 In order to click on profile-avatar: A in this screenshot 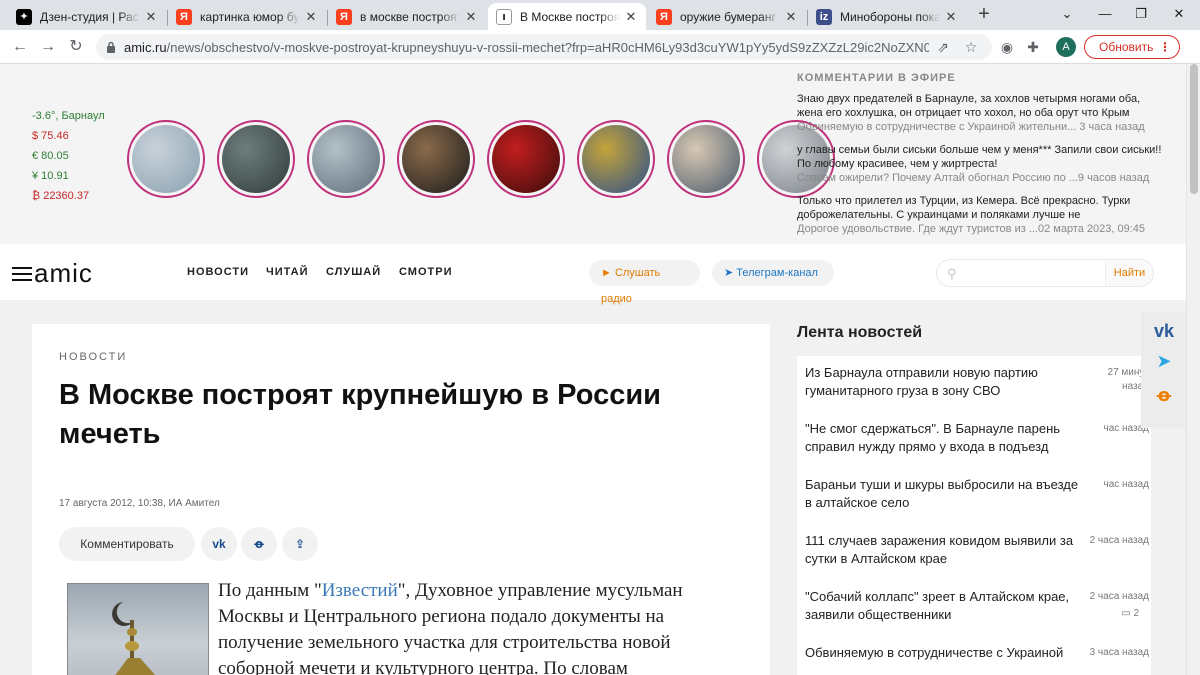, I will do `click(1066, 47)`.